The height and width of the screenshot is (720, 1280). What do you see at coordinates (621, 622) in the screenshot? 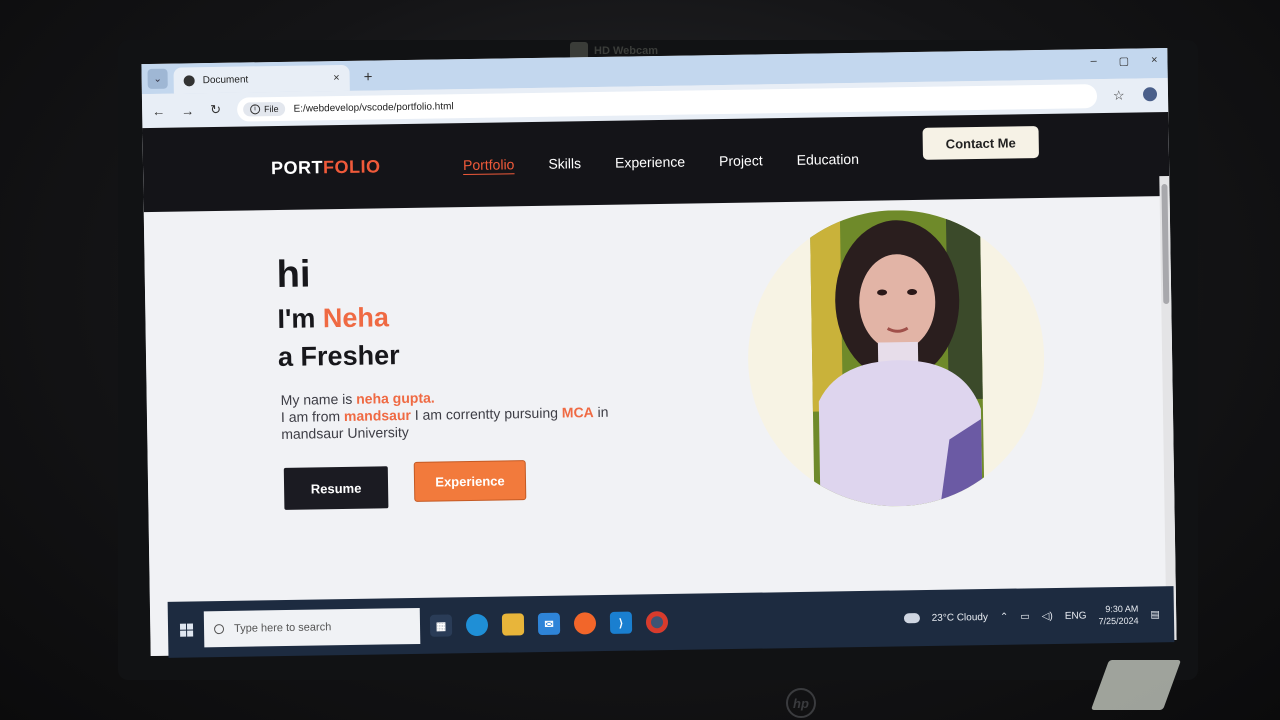
I see `vscode-icon: ⟩` at bounding box center [621, 622].